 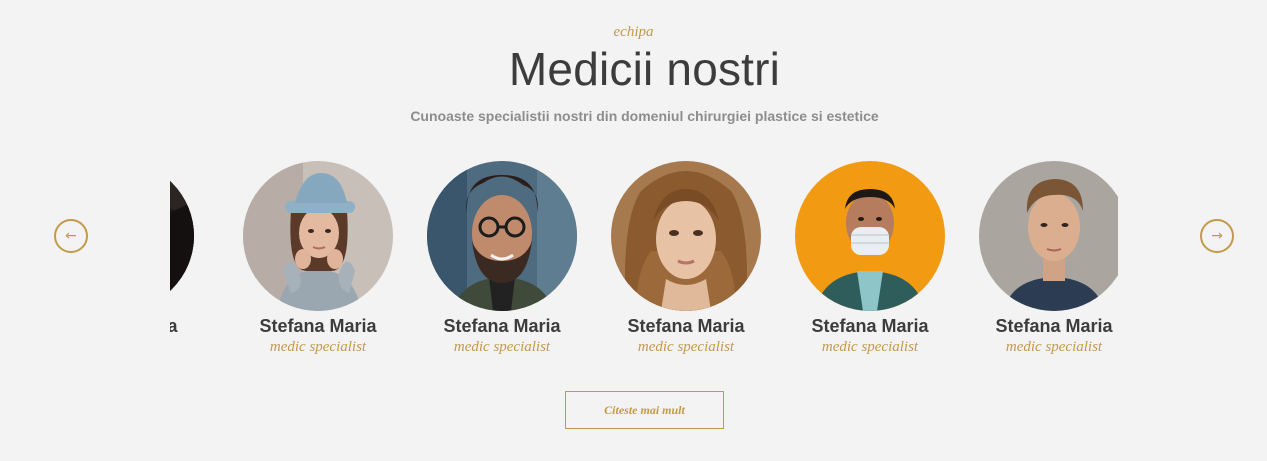 I want to click on section-eyebrow: echipa, so click(x=633, y=32).